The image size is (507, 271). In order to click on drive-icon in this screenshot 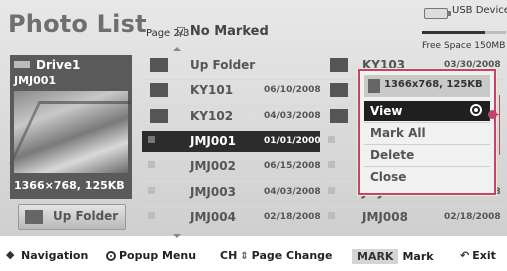, I will do `click(22, 64)`.